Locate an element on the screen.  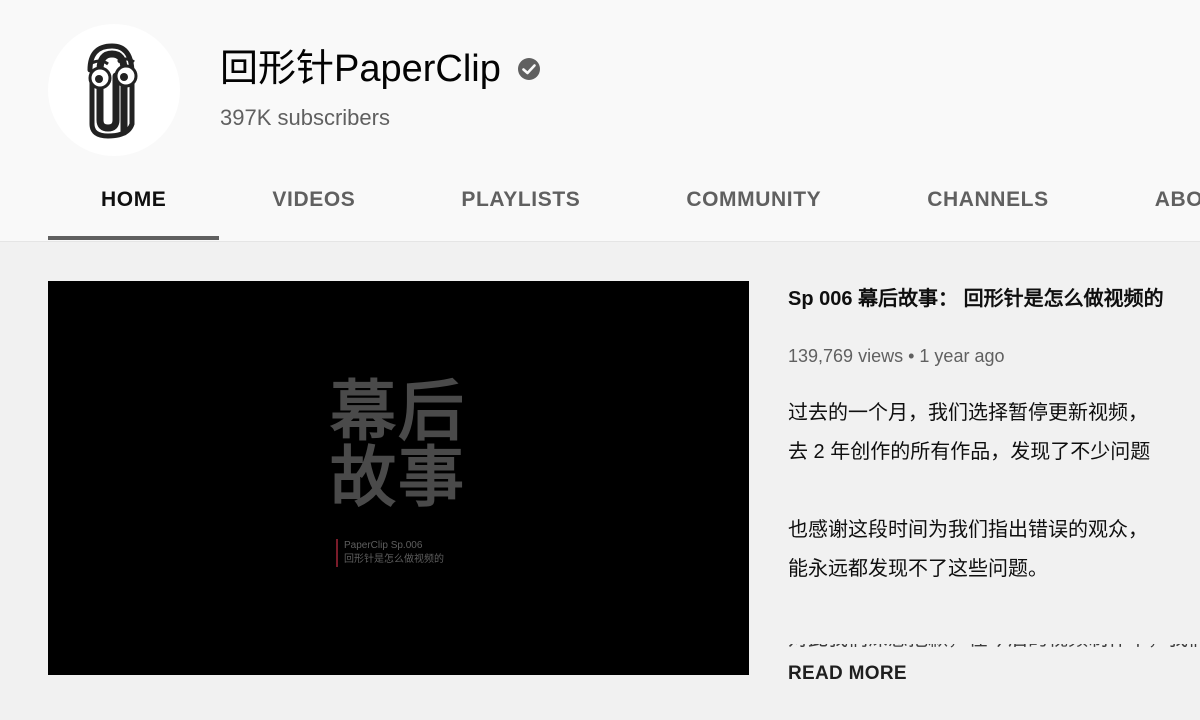
video-metadata: 139,769 views • 1 year ago is located at coordinates (994, 356).